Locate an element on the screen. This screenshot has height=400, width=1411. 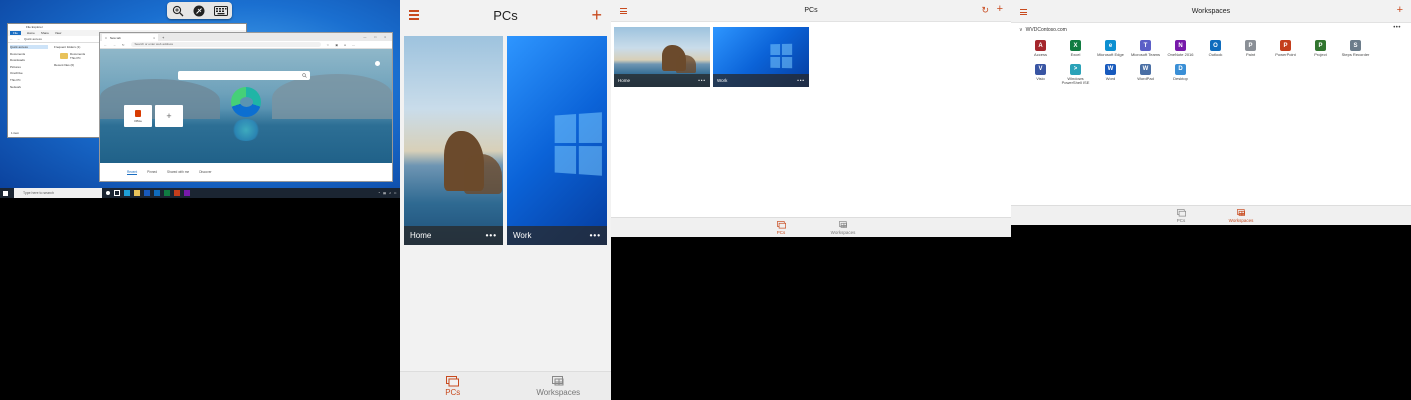
more-icon: ⋯ is located at coordinates (353, 45).